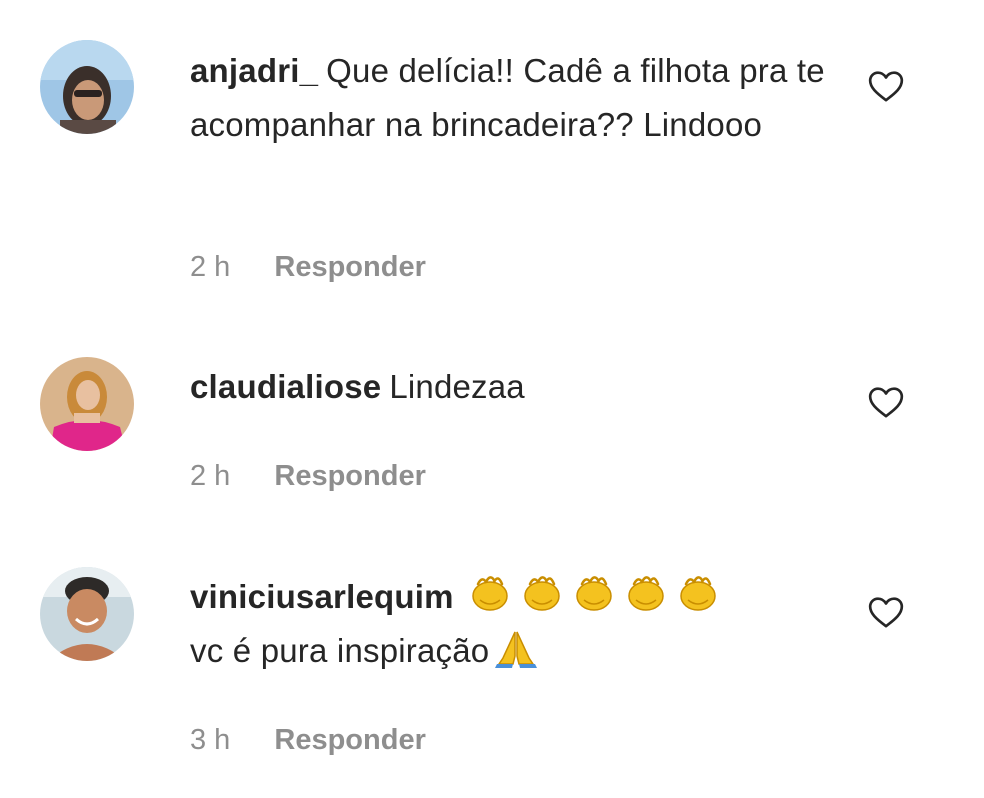 Image resolution: width=984 pixels, height=798 pixels. I want to click on comment-username: claudialiose, so click(285, 386).